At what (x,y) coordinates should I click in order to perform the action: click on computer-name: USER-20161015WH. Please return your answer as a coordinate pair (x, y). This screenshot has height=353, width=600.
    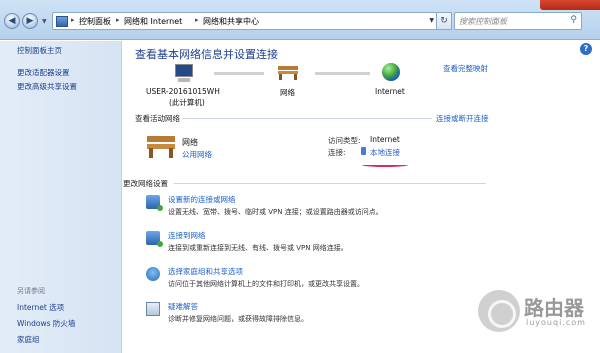
    Looking at the image, I should click on (183, 91).